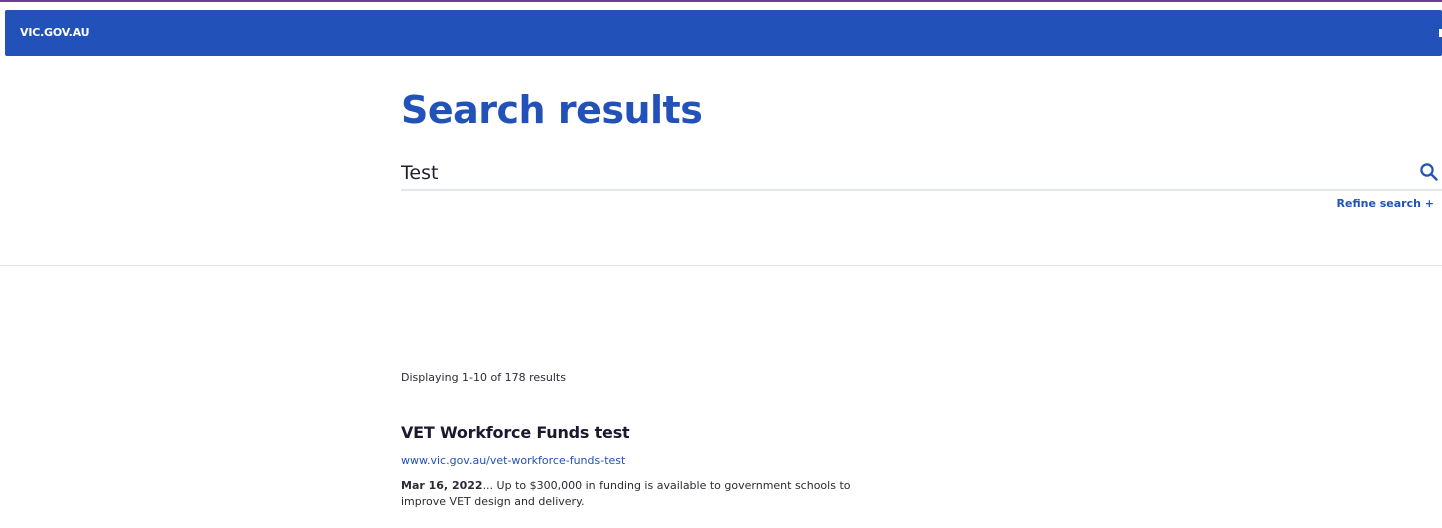 This screenshot has height=528, width=1442. Describe the element at coordinates (896, 173) in the screenshot. I see `search-input` at that location.